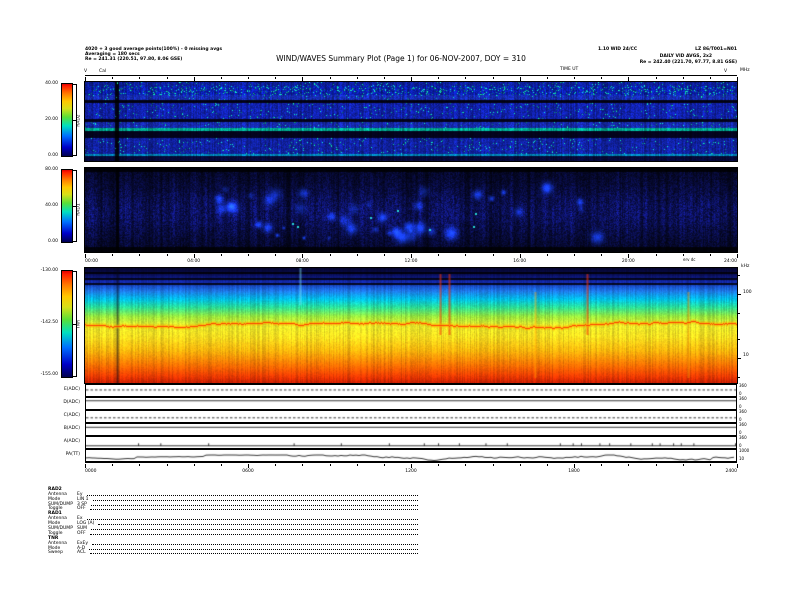  Describe the element at coordinates (411, 261) in the screenshot. I see `mid-axis-tick-label: 12:00` at that location.